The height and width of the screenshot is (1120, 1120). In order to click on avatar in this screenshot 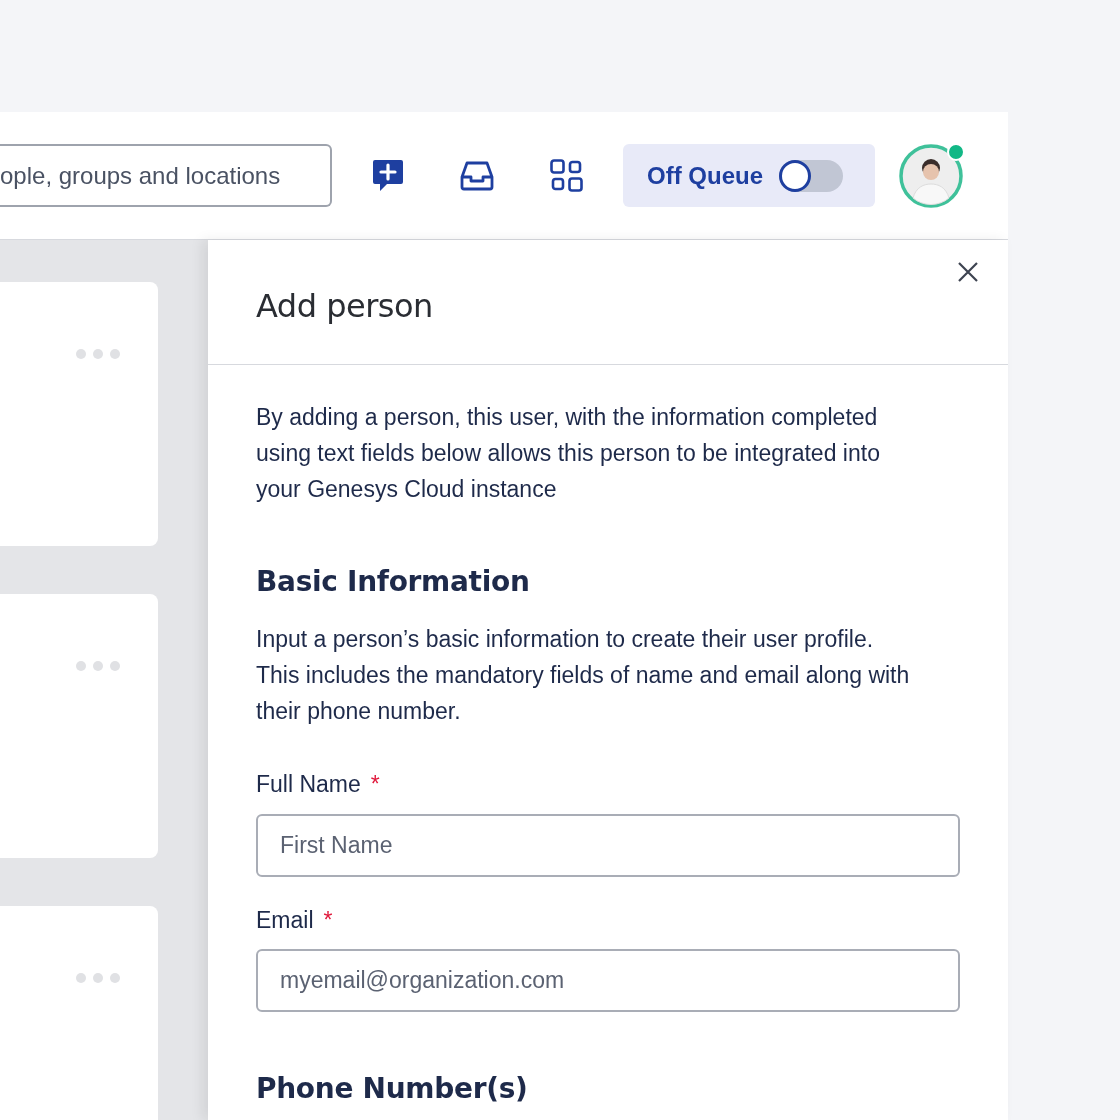, I will do `click(931, 175)`.